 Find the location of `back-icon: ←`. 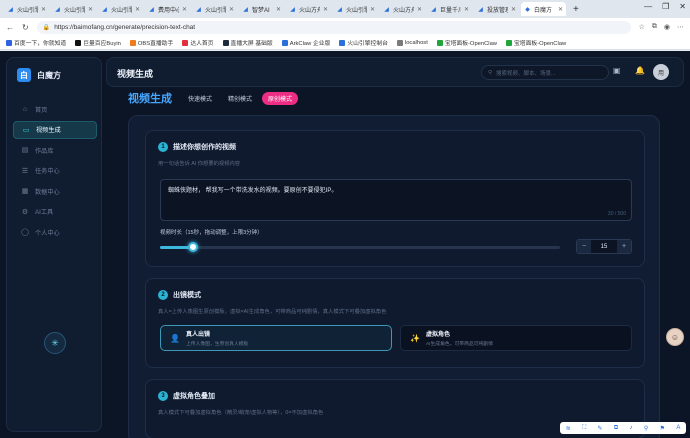

back-icon: ← is located at coordinates (10, 27).